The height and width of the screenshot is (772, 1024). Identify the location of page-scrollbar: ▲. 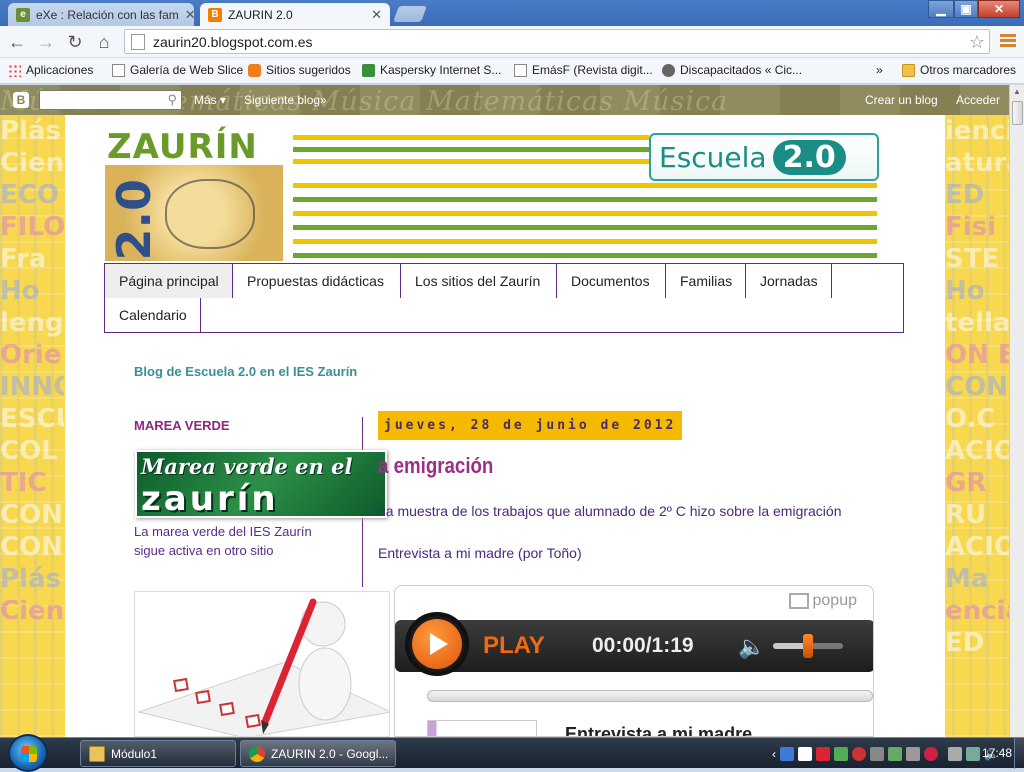
(1016, 411).